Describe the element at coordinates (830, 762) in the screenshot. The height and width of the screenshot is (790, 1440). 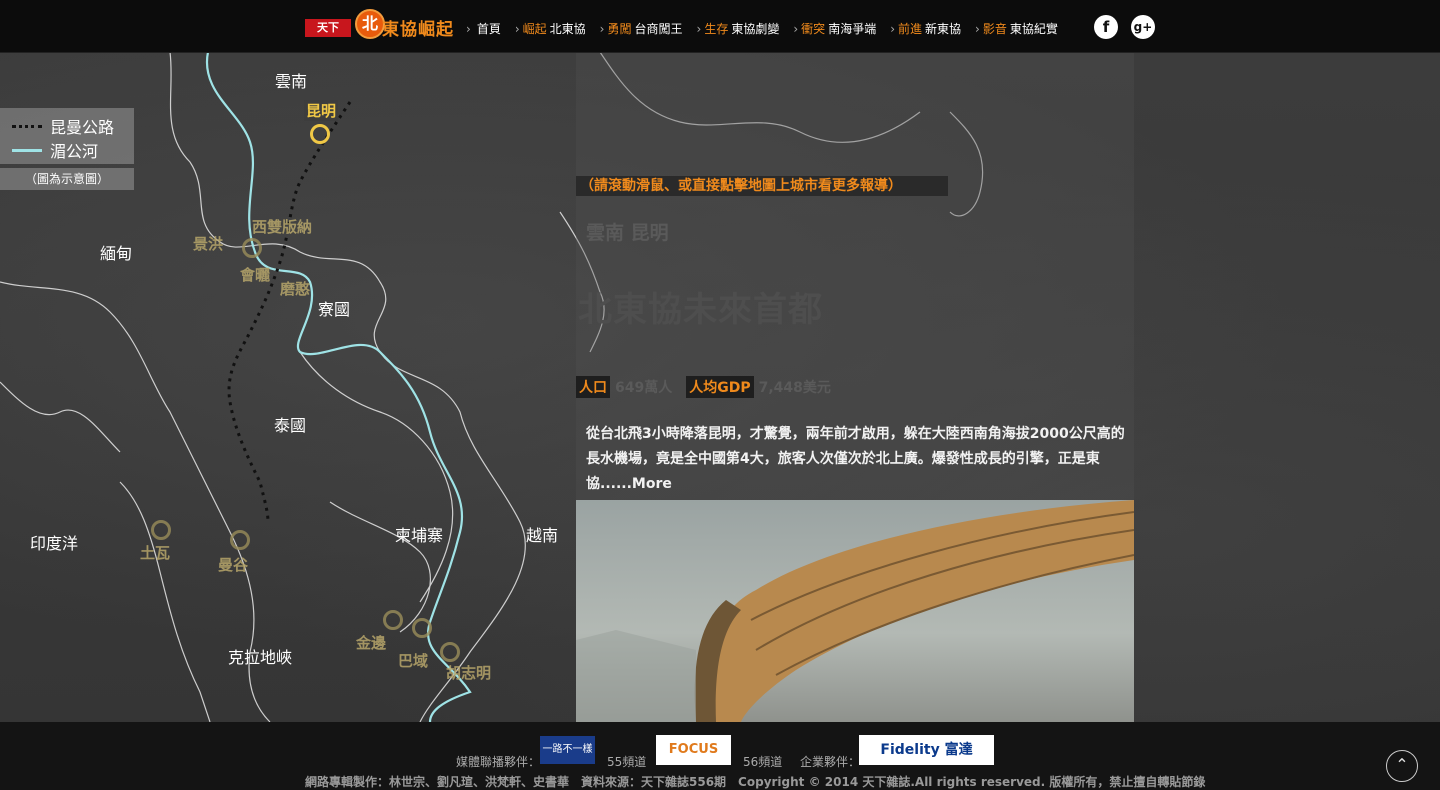
I see `corporate-partner-label: 企業夥伴：` at that location.